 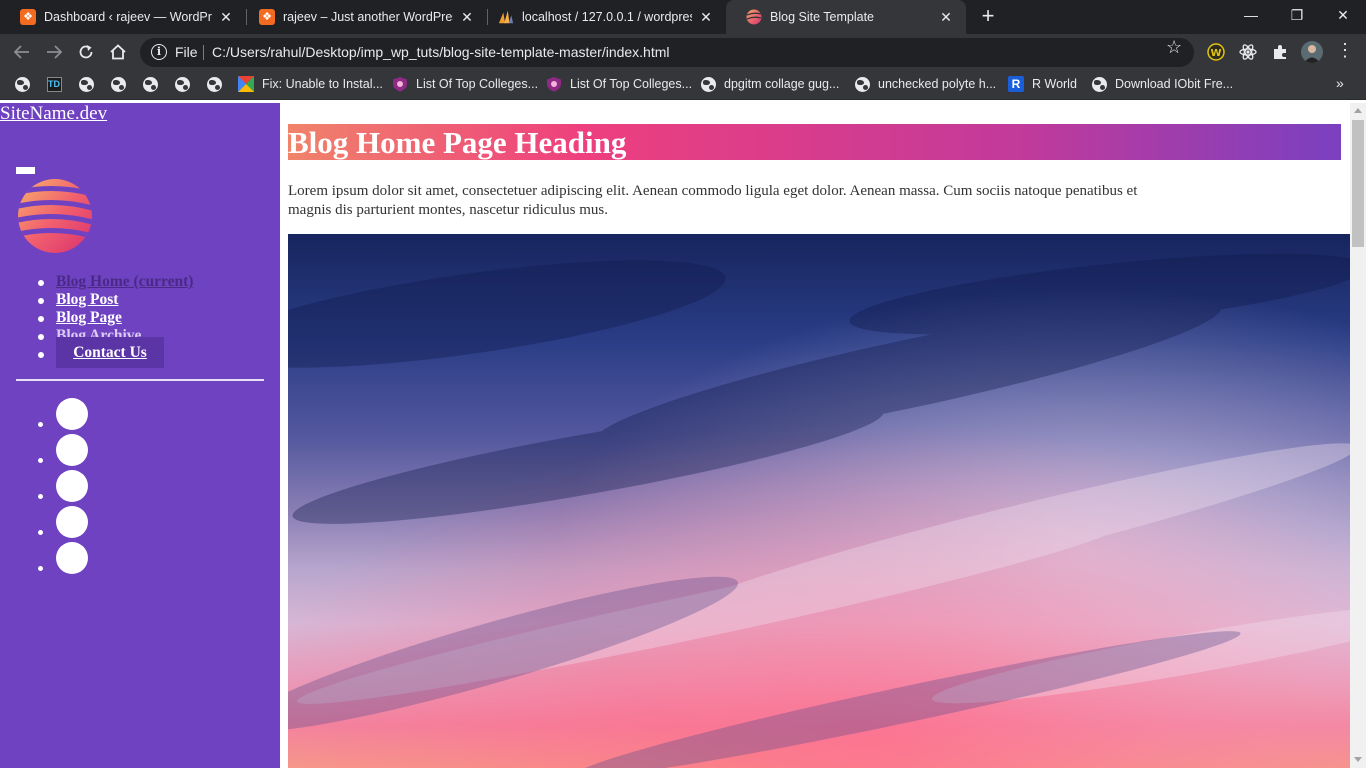 I want to click on extensions-puzzle-icon, so click(x=1280, y=52).